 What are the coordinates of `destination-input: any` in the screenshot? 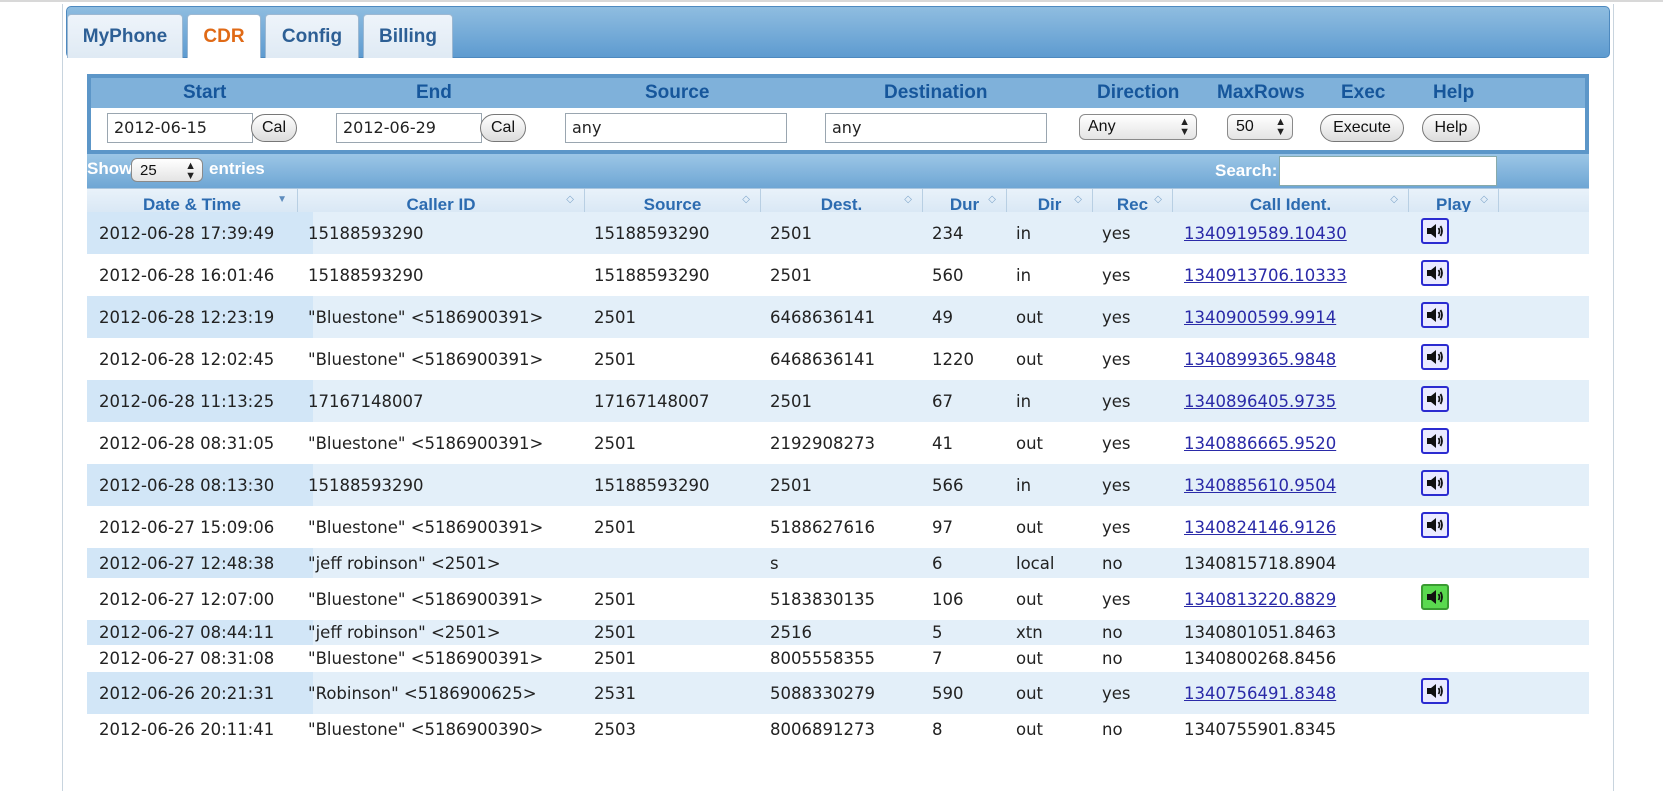 It's located at (936, 128).